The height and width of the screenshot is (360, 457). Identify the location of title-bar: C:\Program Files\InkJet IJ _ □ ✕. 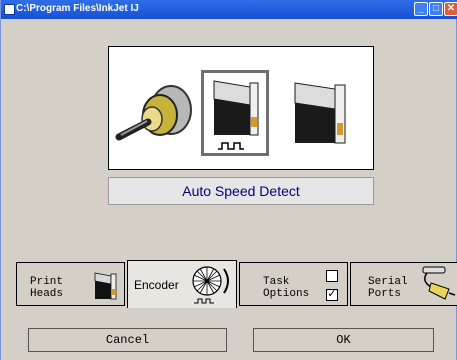
(229, 9).